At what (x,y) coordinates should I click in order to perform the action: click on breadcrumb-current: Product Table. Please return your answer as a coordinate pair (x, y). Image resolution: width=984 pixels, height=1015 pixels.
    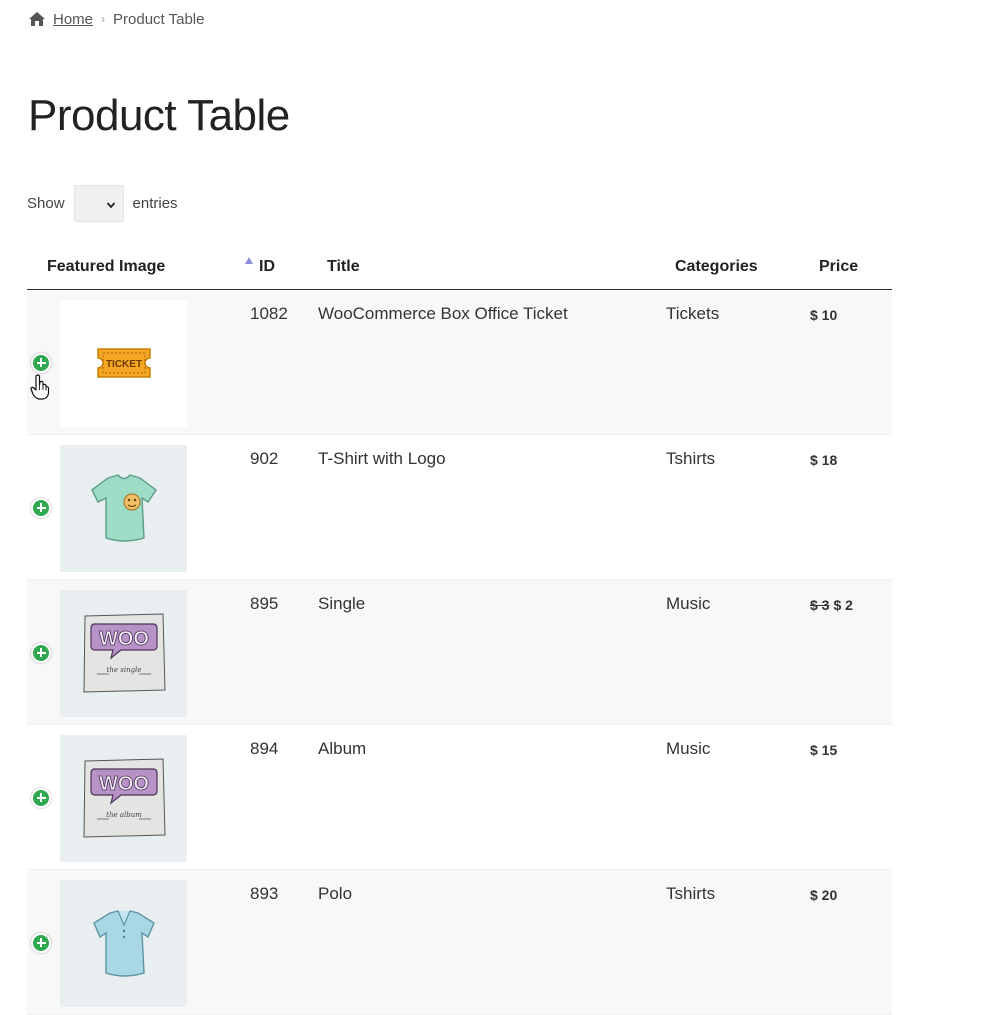
    Looking at the image, I should click on (159, 19).